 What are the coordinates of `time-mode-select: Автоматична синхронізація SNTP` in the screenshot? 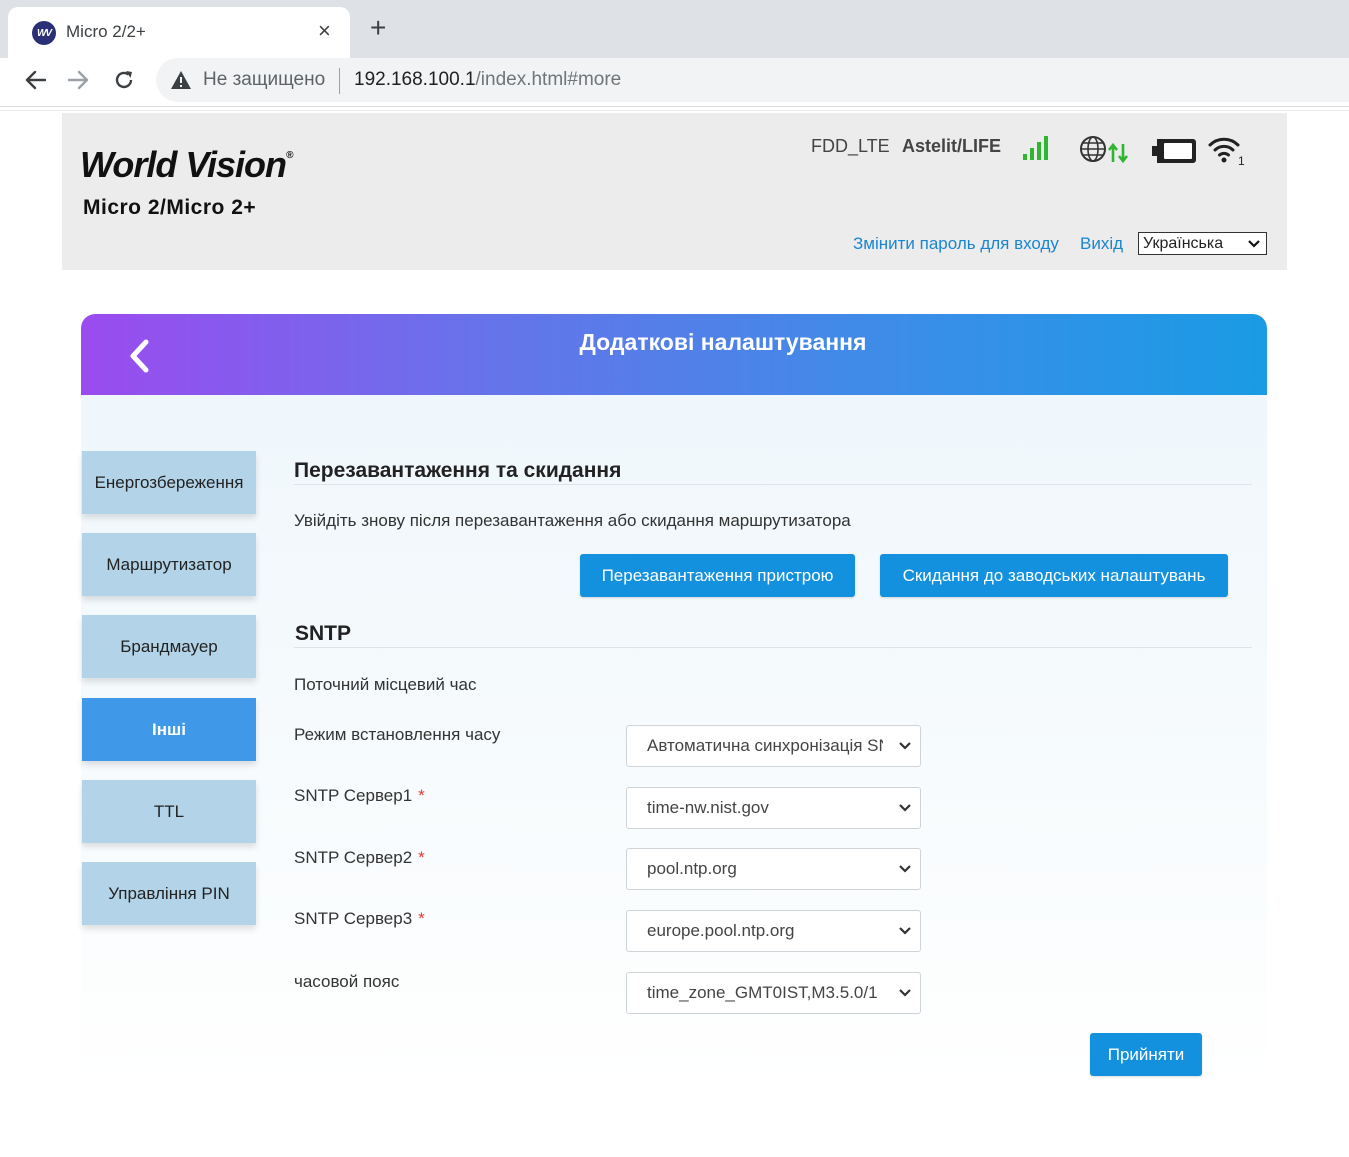 It's located at (773, 746).